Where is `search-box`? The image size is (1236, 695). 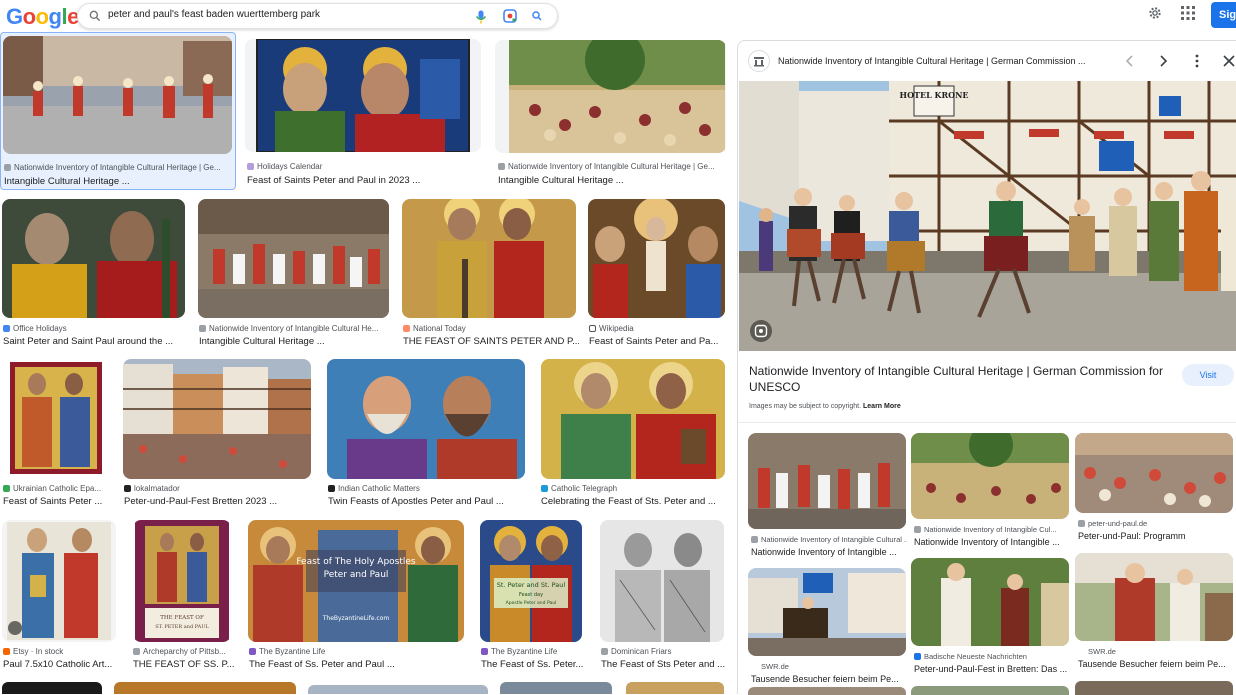 search-box is located at coordinates (317, 16).